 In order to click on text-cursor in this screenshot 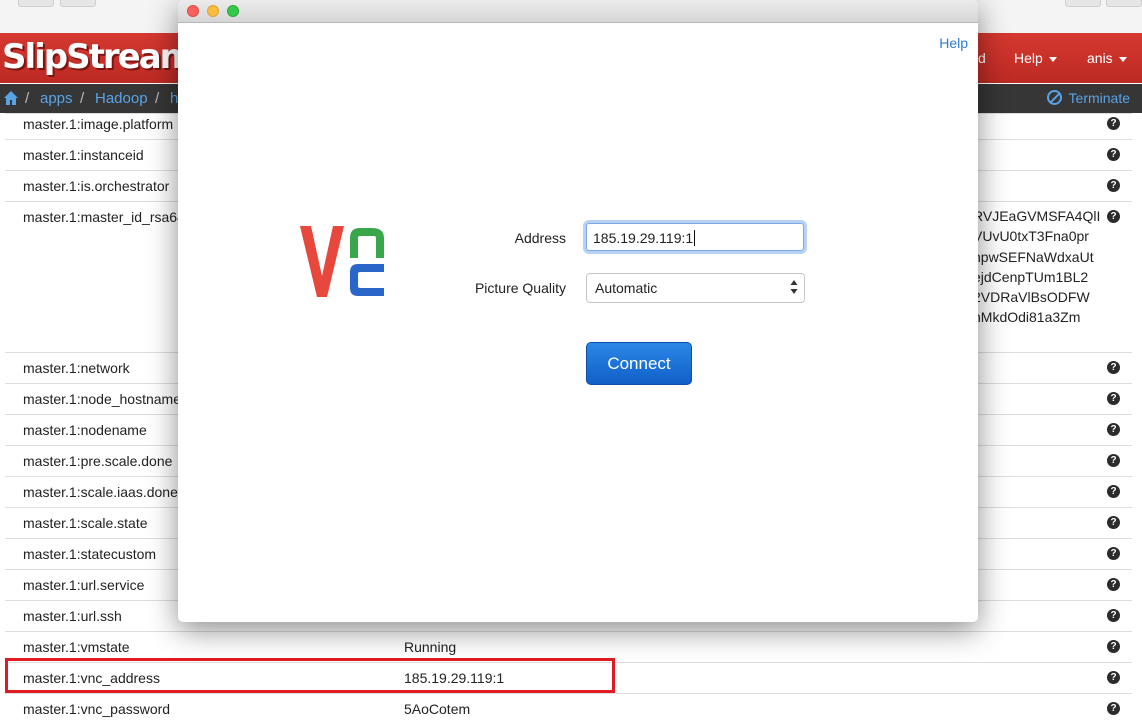, I will do `click(695, 238)`.